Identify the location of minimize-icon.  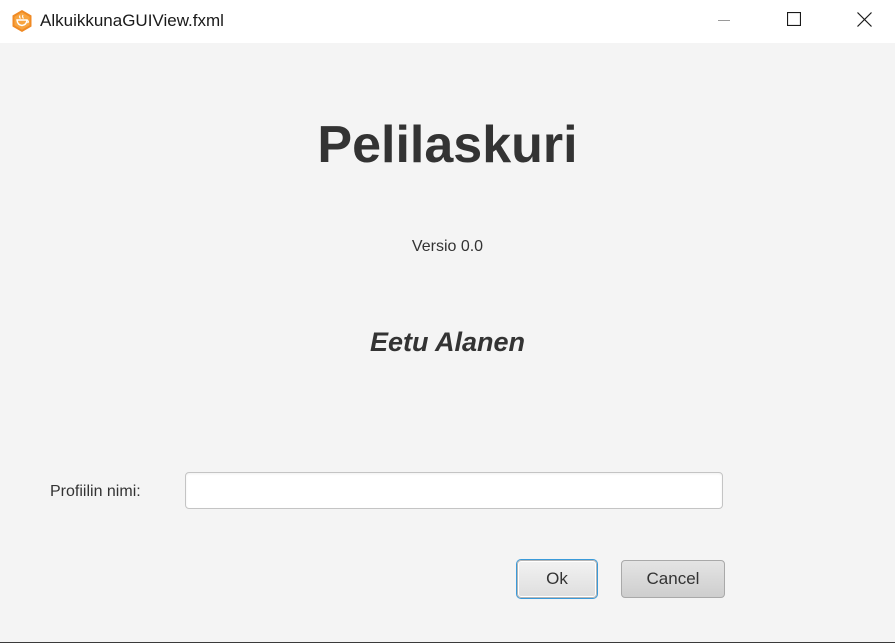
(724, 22).